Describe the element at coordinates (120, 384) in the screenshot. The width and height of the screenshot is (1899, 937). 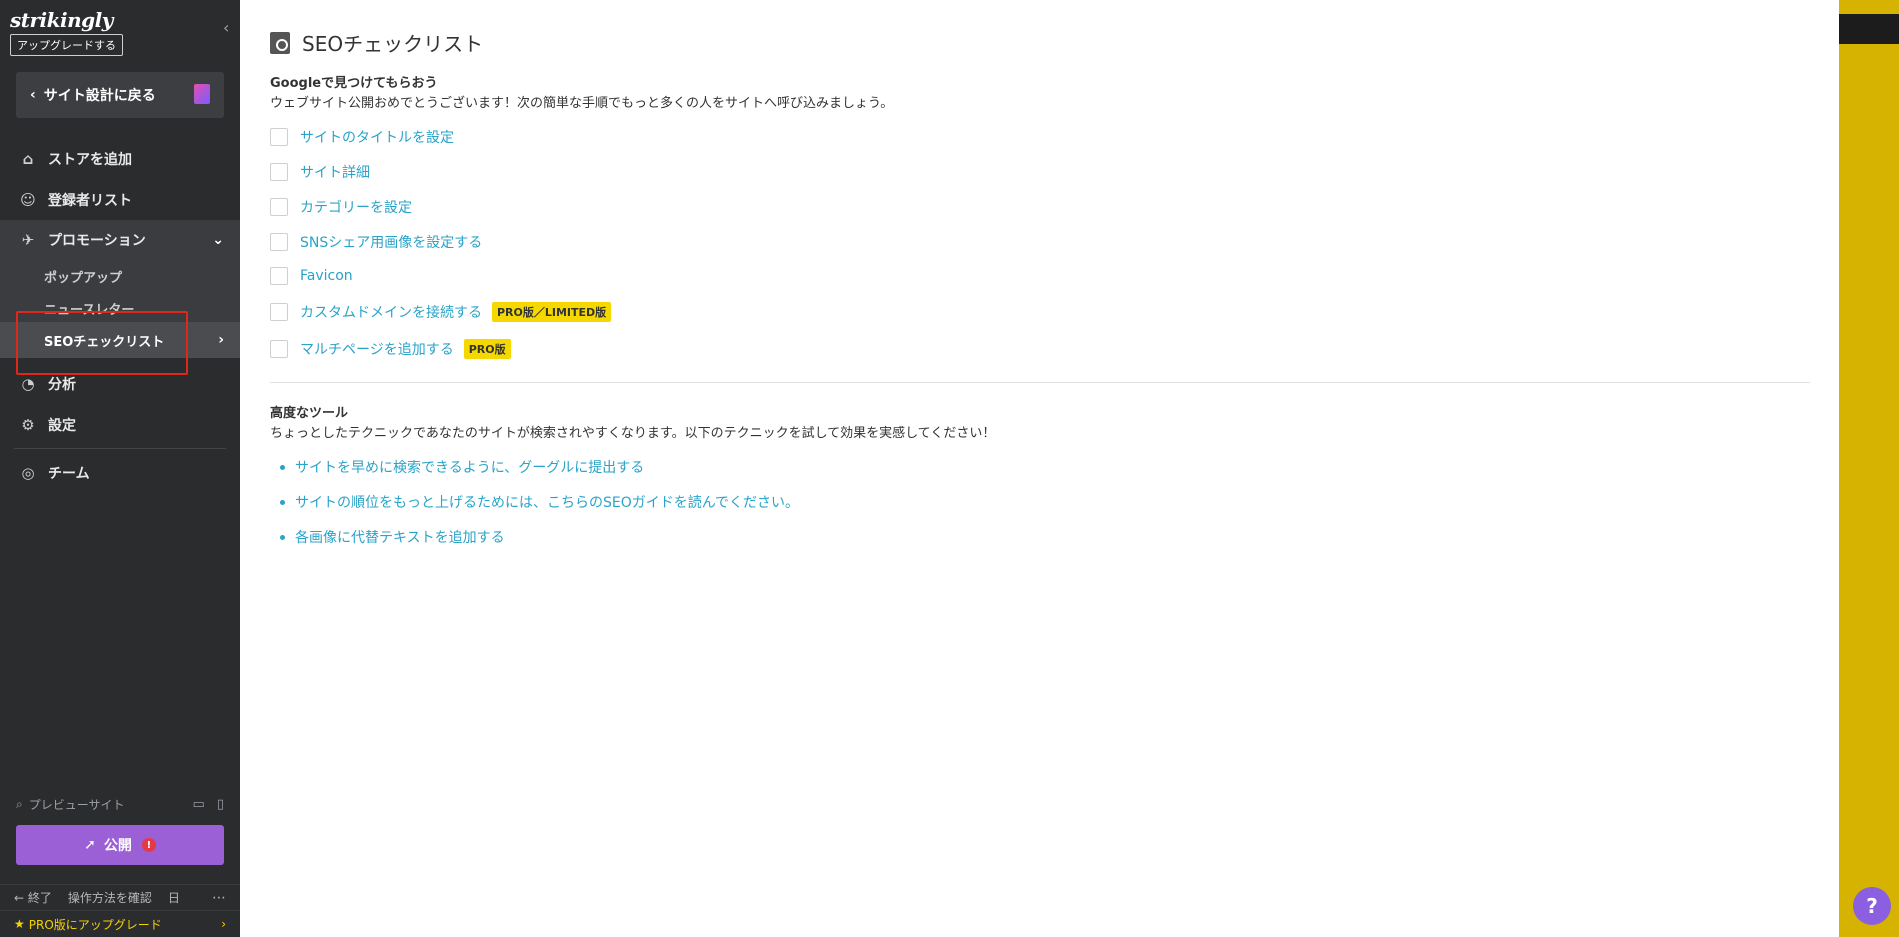
I see `sidebar-item-analytics: ◔ 分析` at that location.